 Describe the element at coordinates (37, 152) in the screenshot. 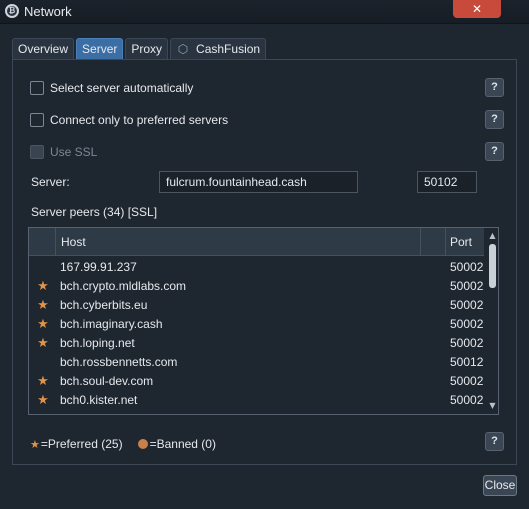

I see `use-ssl-checkbox` at that location.